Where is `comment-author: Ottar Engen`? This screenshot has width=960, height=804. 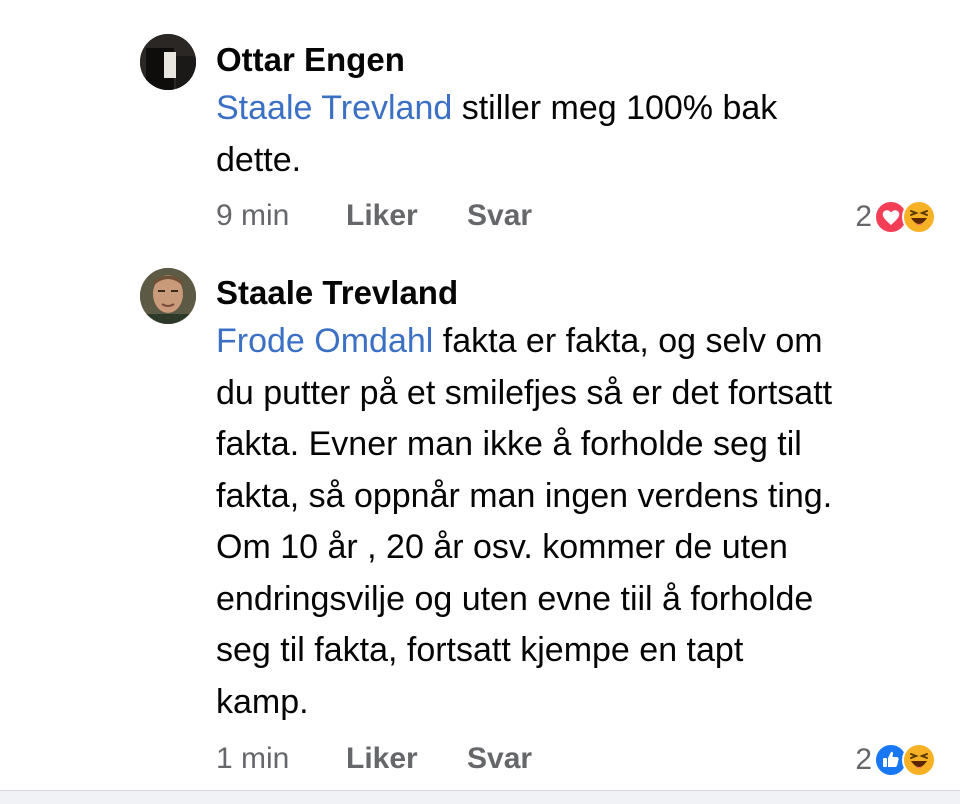
comment-author: Ottar Engen is located at coordinates (310, 60).